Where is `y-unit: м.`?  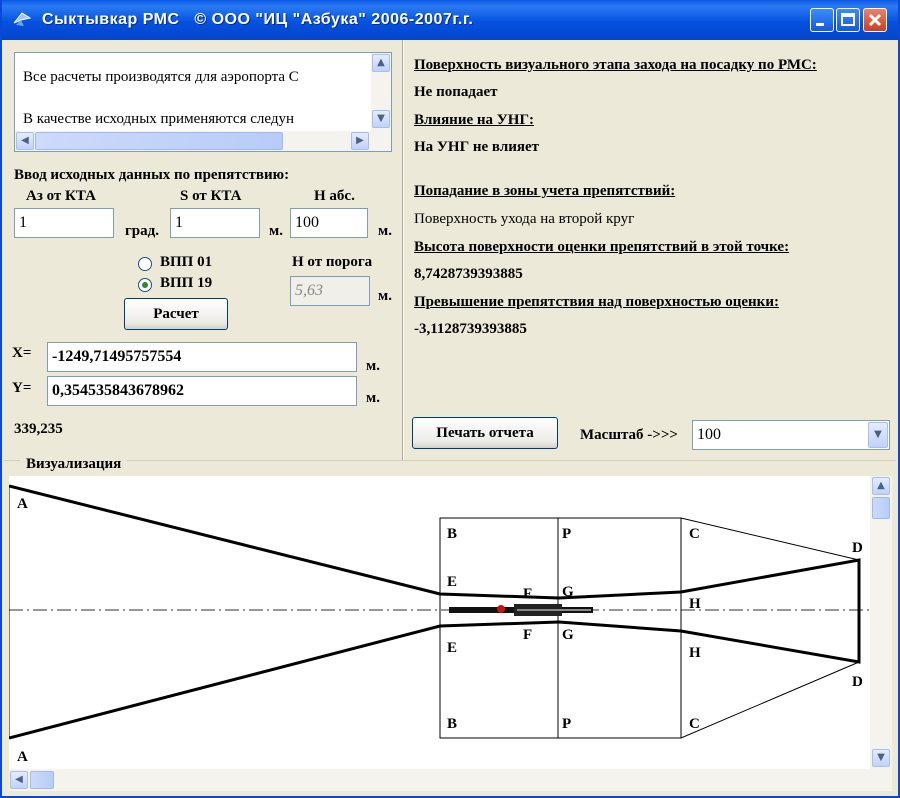
y-unit: м. is located at coordinates (373, 398).